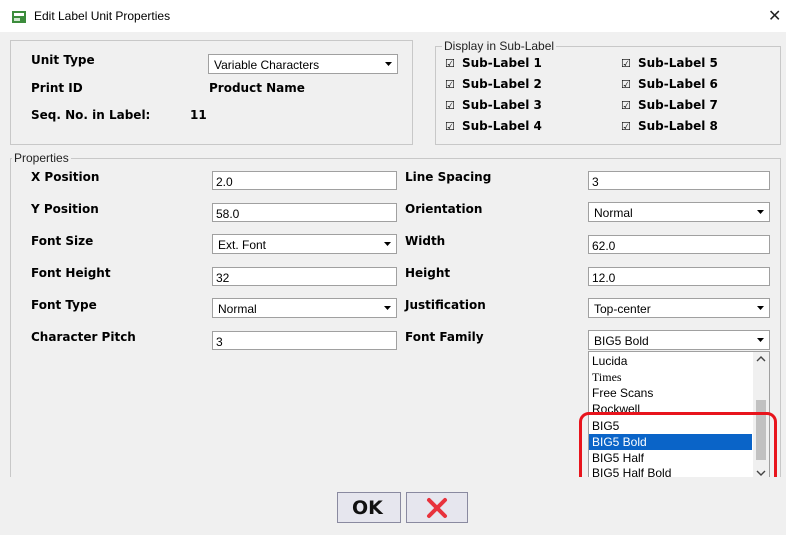 The width and height of the screenshot is (786, 535). What do you see at coordinates (499, 46) in the screenshot?
I see `sub-label-legend: Display in Sub-Label` at bounding box center [499, 46].